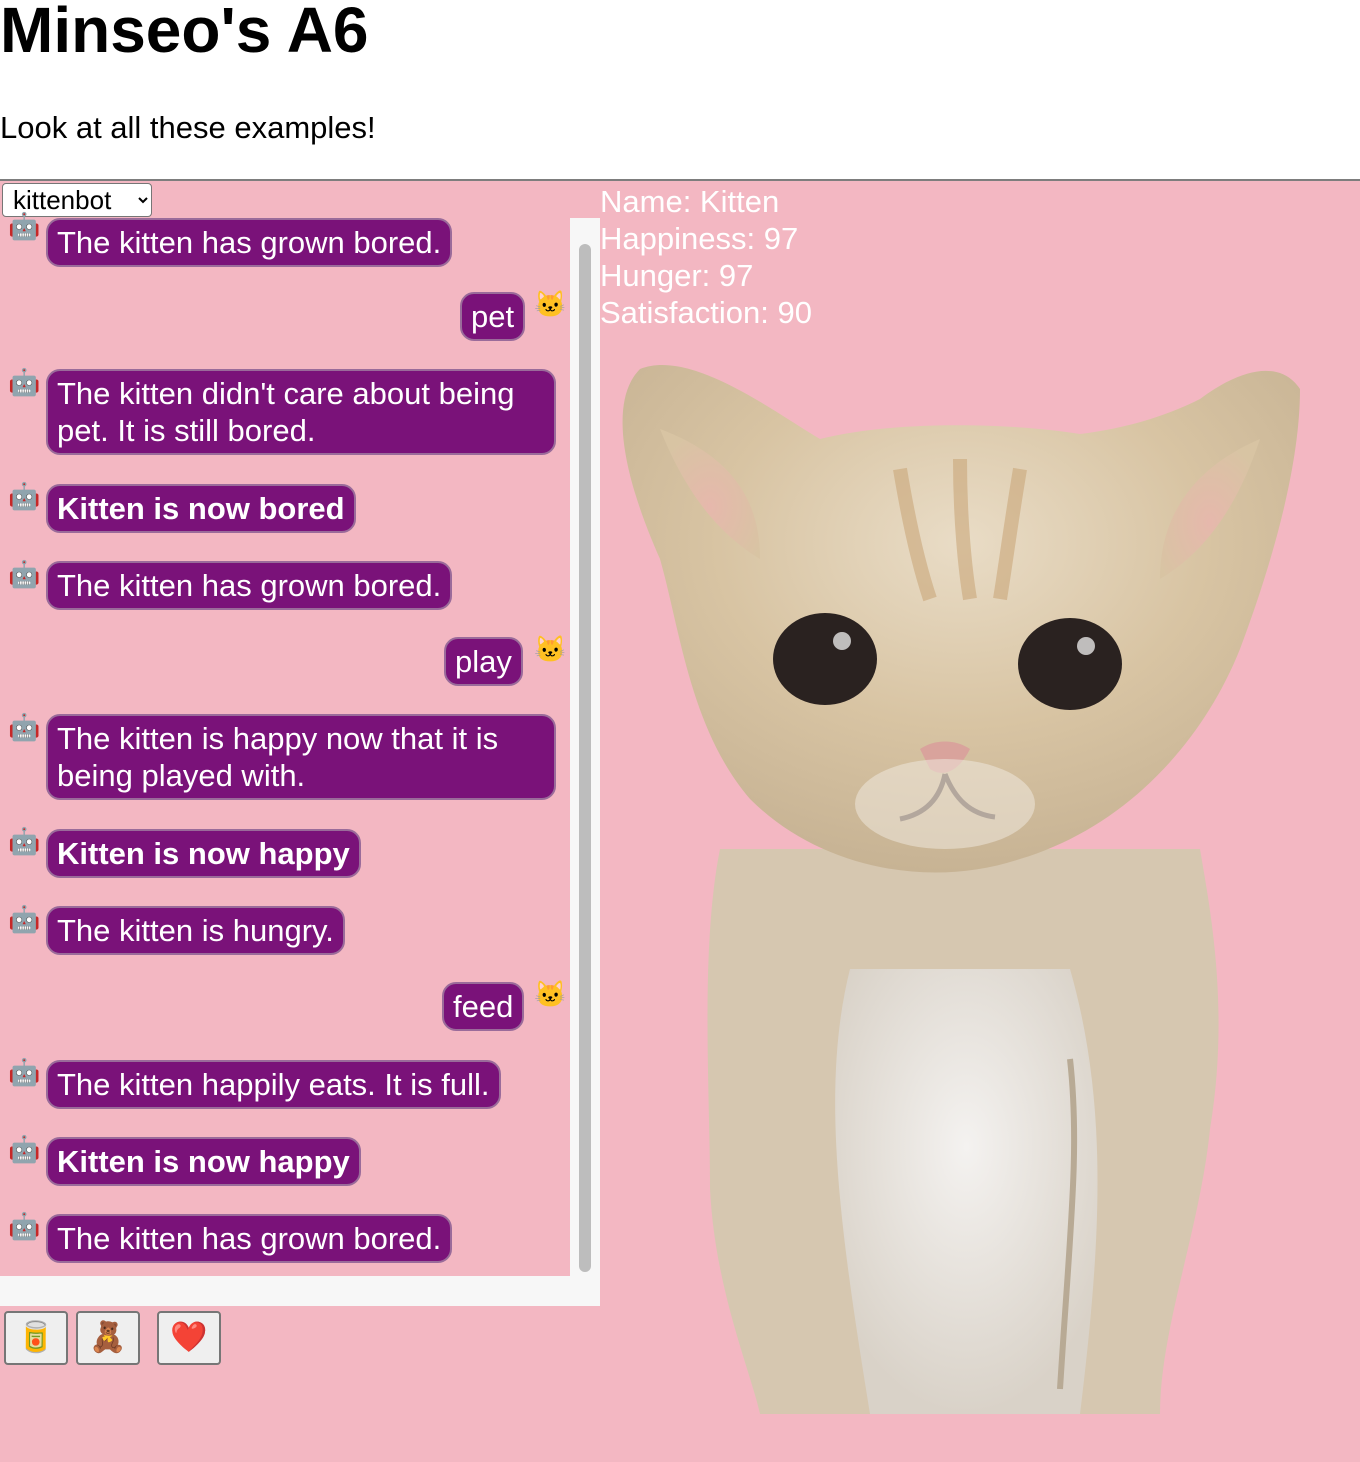  Describe the element at coordinates (195, 930) in the screenshot. I see `bot-message: The kitten is hungry.` at that location.